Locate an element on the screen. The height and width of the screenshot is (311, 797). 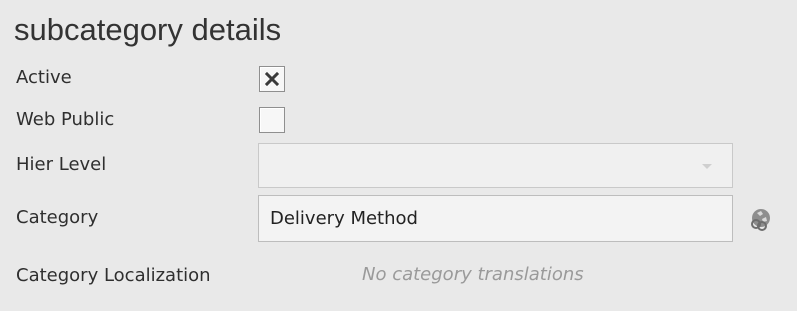
category-localization-label: Category Localization is located at coordinates (113, 275).